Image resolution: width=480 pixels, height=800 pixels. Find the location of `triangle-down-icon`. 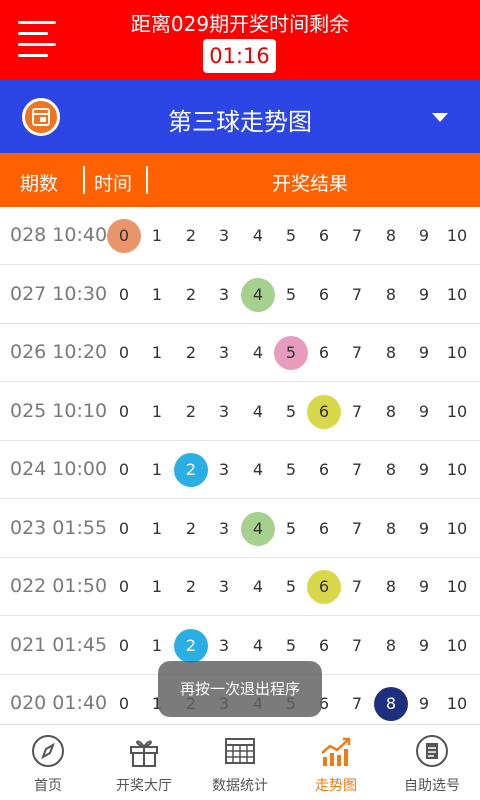

triangle-down-icon is located at coordinates (440, 117).